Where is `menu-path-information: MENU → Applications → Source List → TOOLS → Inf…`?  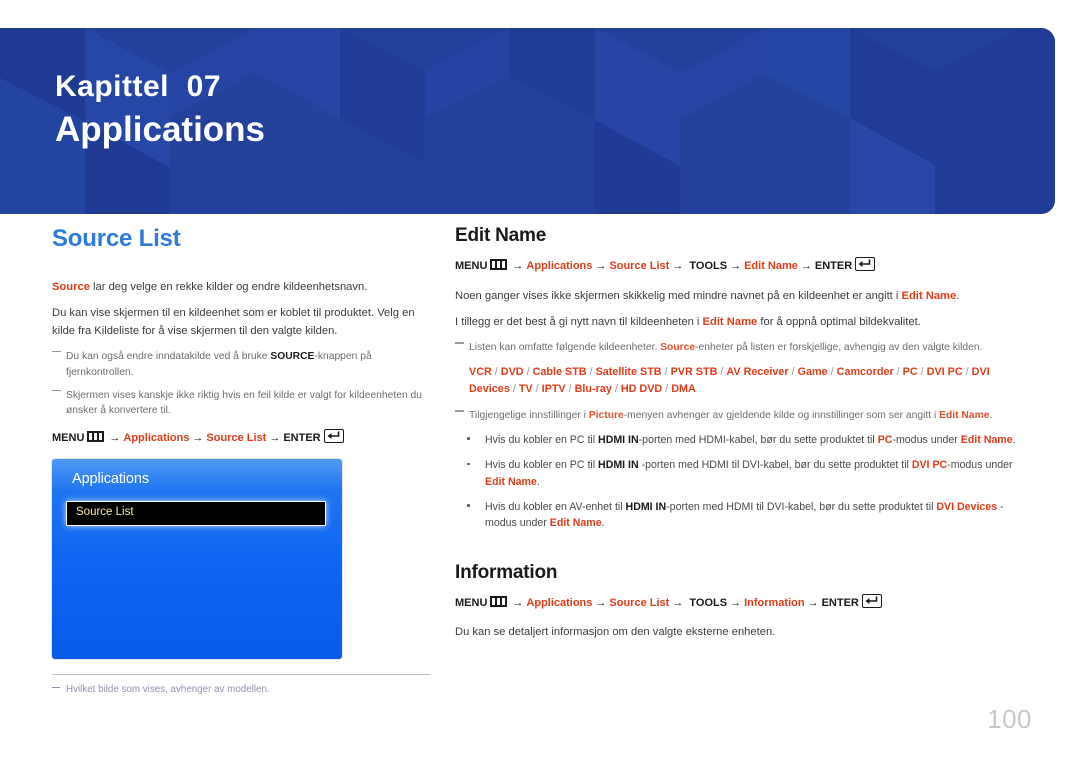 menu-path-information: MENU → Applications → Source List → TOOLS → Inf… is located at coordinates (740, 603).